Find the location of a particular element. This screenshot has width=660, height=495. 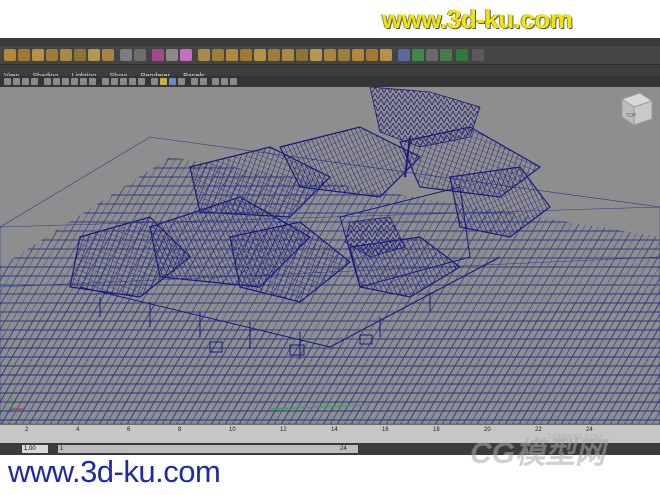

camera-attributes-icon is located at coordinates (16, 81).